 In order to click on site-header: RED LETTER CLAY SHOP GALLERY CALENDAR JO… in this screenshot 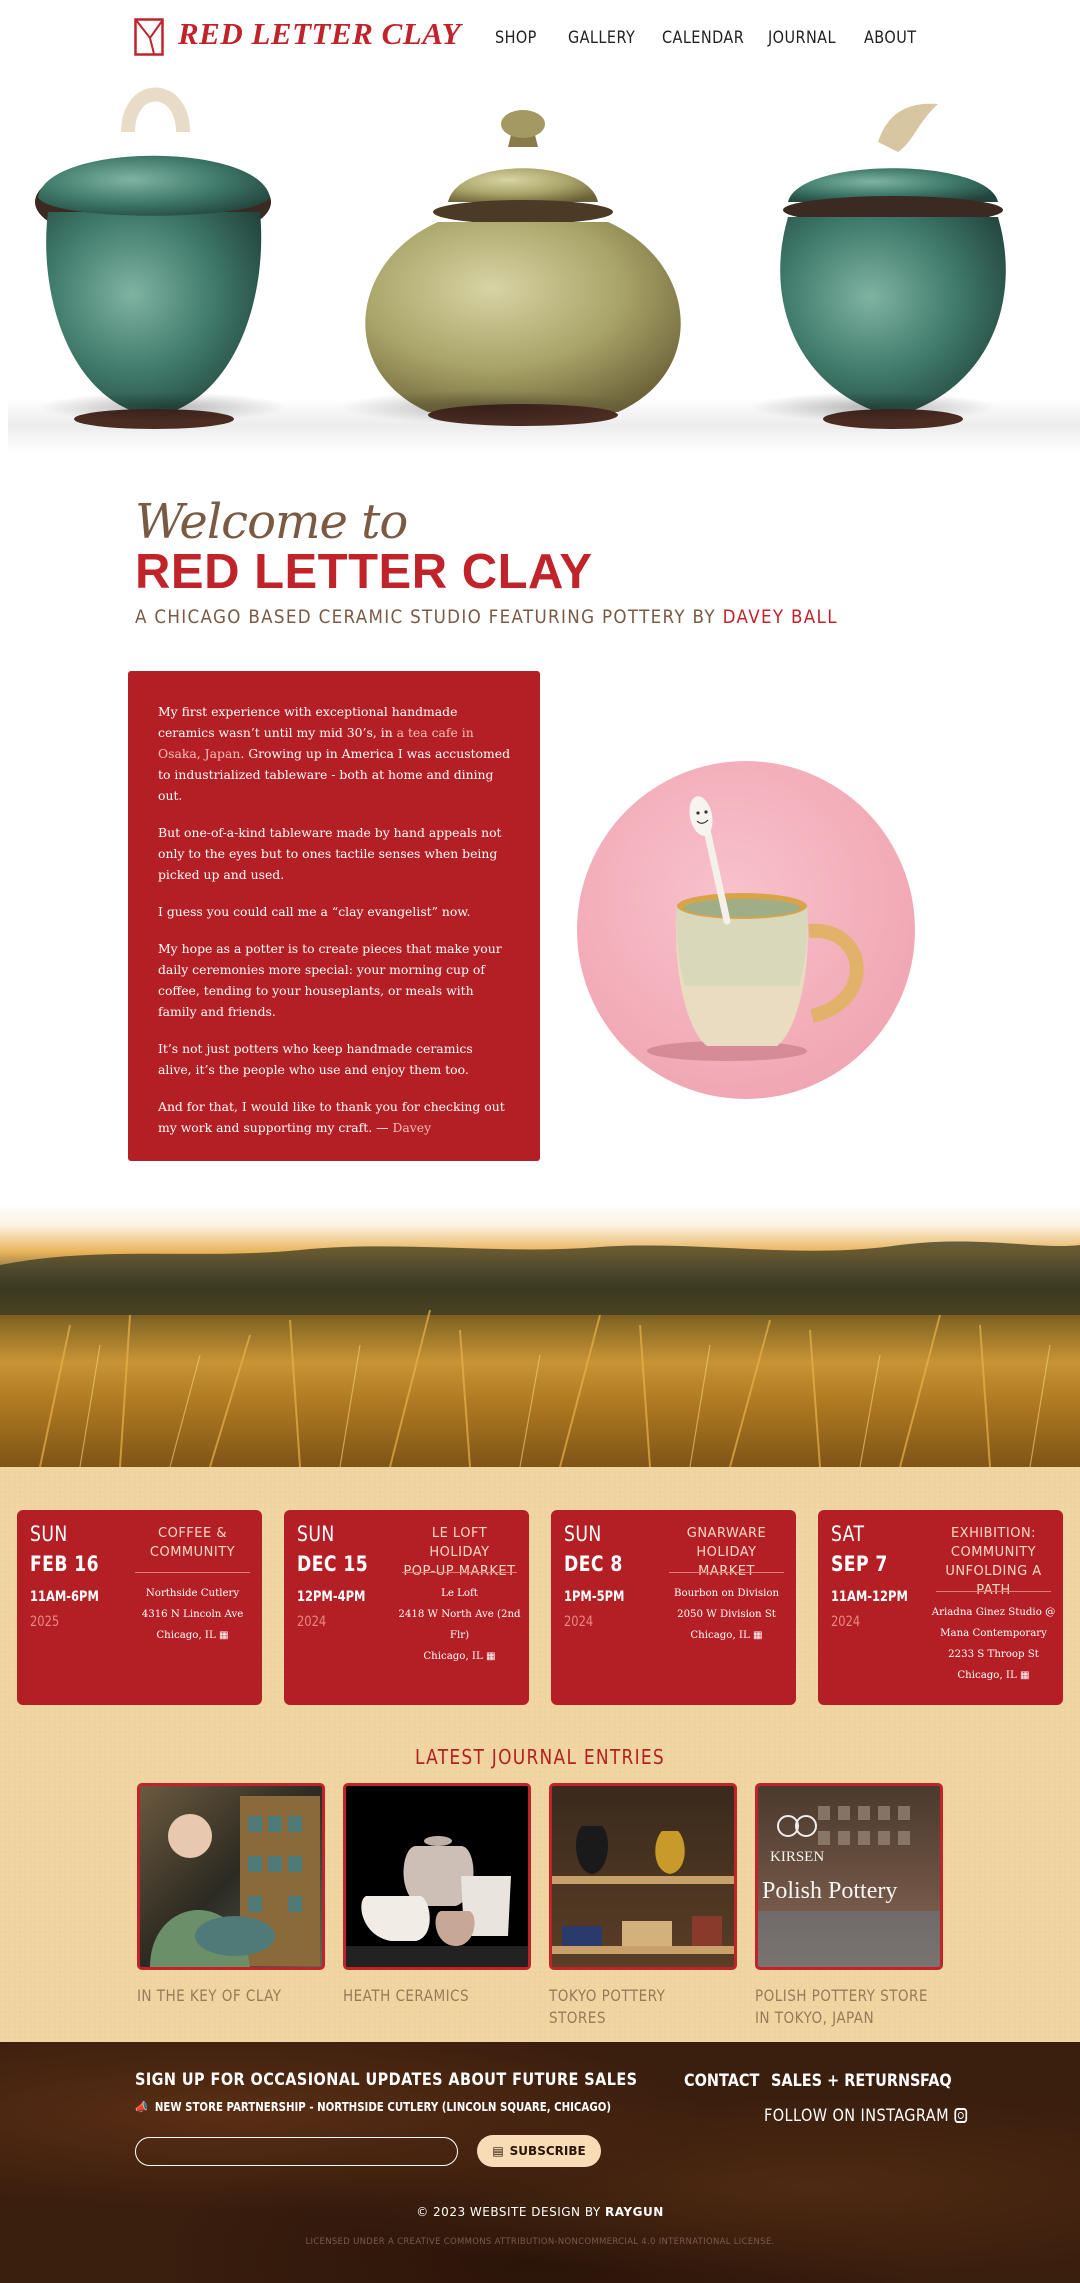, I will do `click(540, 40)`.